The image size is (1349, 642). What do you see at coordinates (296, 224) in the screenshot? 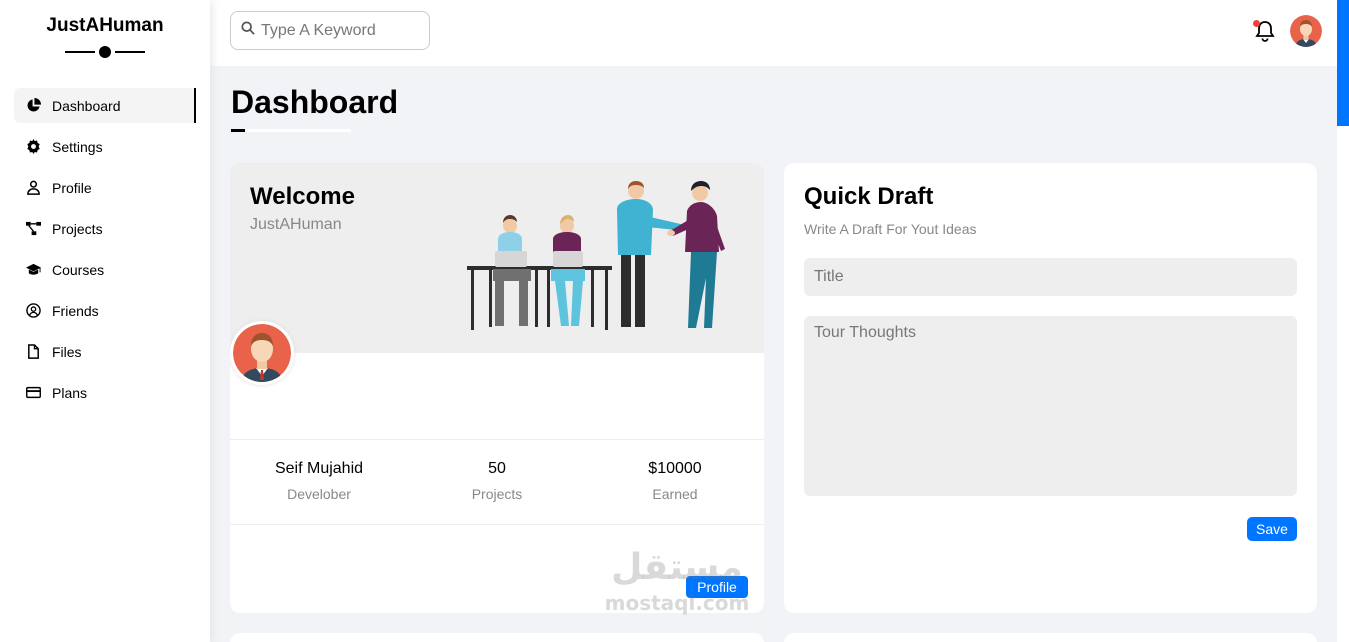
I see `welcome-subtitle: JustAHuman` at bounding box center [296, 224].